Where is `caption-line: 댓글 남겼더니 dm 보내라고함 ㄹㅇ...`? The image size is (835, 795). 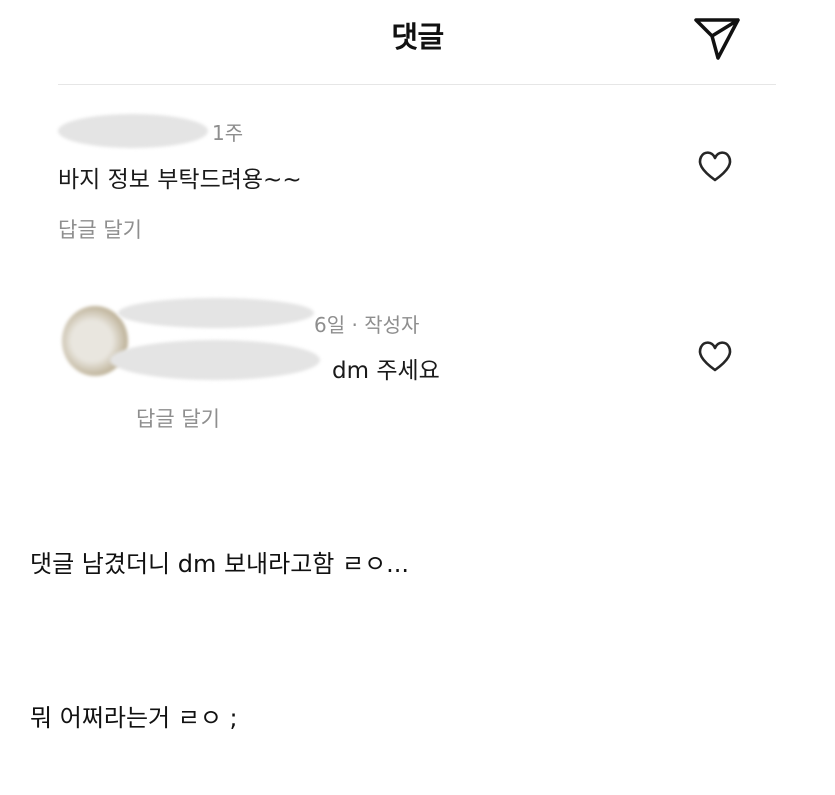
caption-line: 댓글 남겼더니 dm 보내라고함 ㄹㅇ... is located at coordinates (220, 564).